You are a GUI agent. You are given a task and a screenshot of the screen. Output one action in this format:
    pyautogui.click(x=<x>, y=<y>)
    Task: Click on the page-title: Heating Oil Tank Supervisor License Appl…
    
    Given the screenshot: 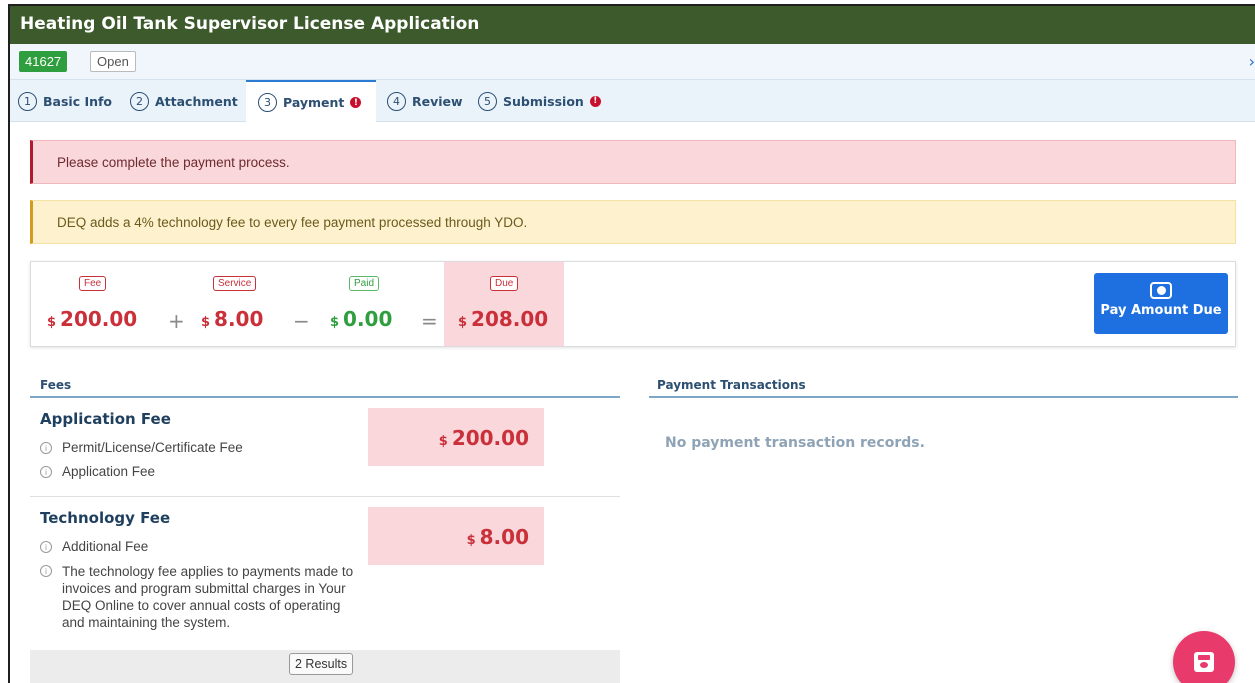 What is the action you would take?
    pyautogui.click(x=632, y=25)
    